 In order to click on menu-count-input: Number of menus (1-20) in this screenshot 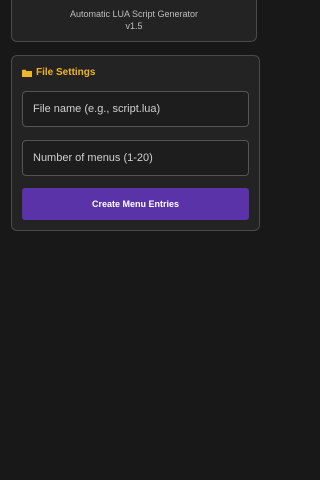, I will do `click(135, 158)`.